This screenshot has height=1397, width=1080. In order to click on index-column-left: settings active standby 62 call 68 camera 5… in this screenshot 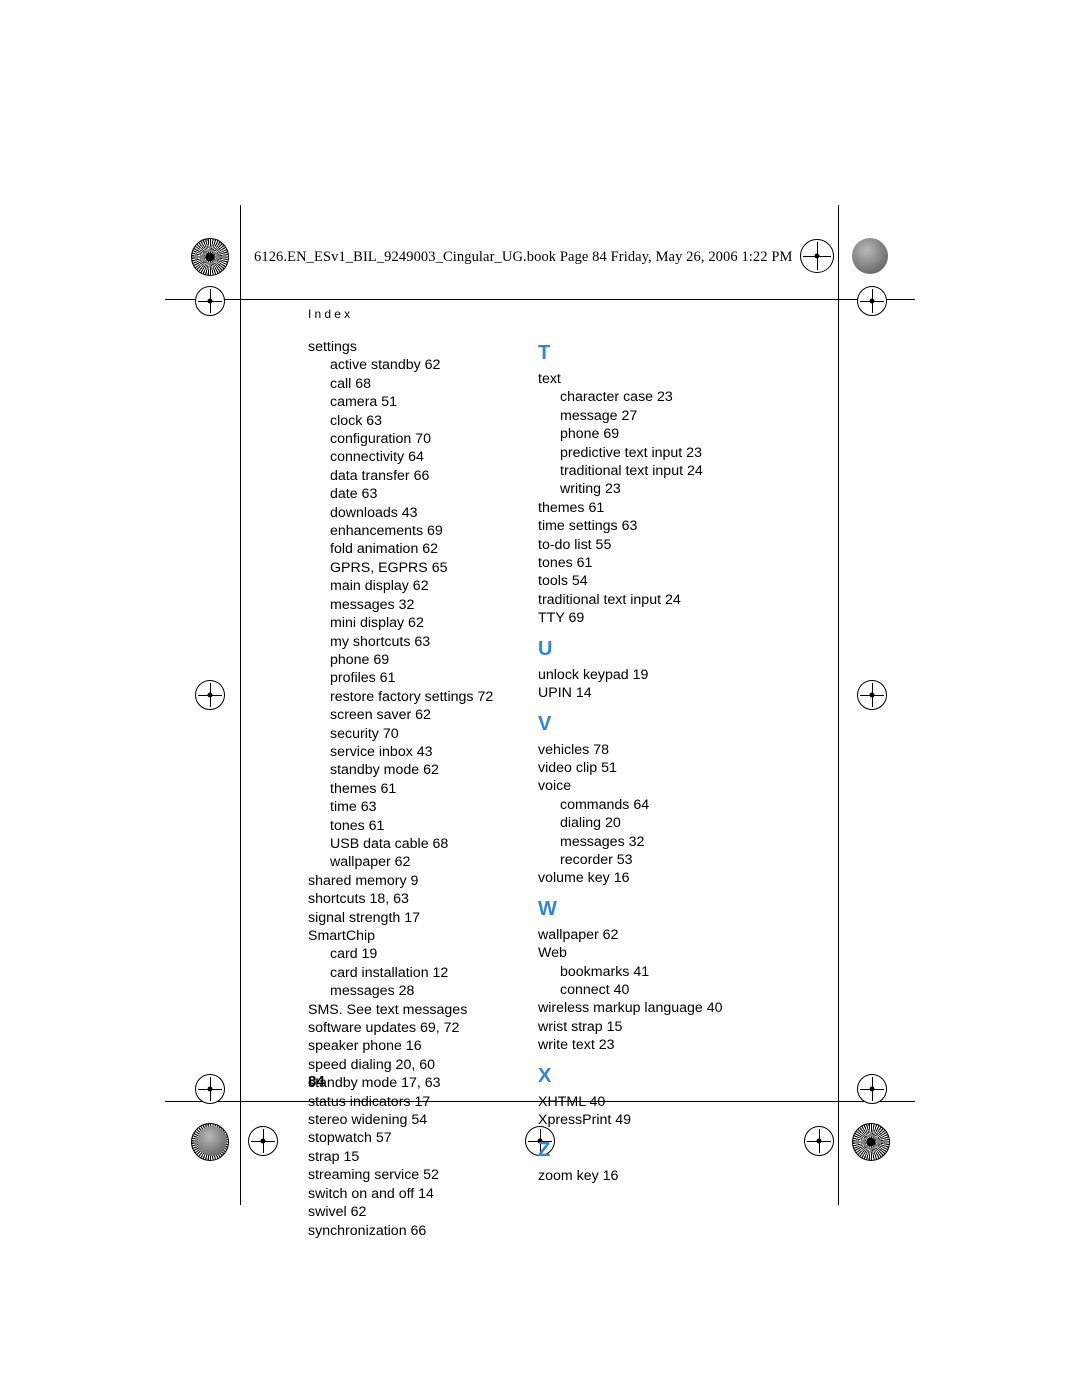, I will do `click(418, 789)`.